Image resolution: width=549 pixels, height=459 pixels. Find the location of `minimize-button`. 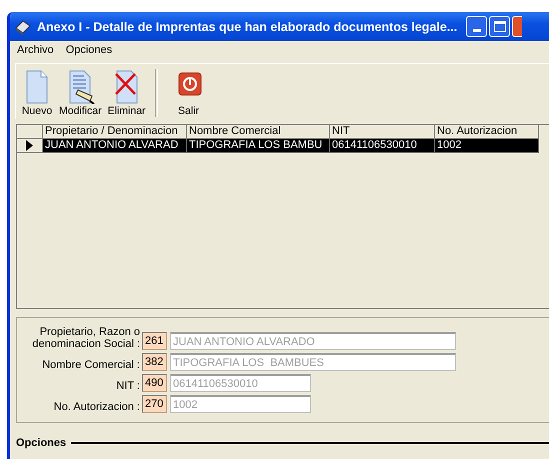

minimize-button is located at coordinates (477, 26).